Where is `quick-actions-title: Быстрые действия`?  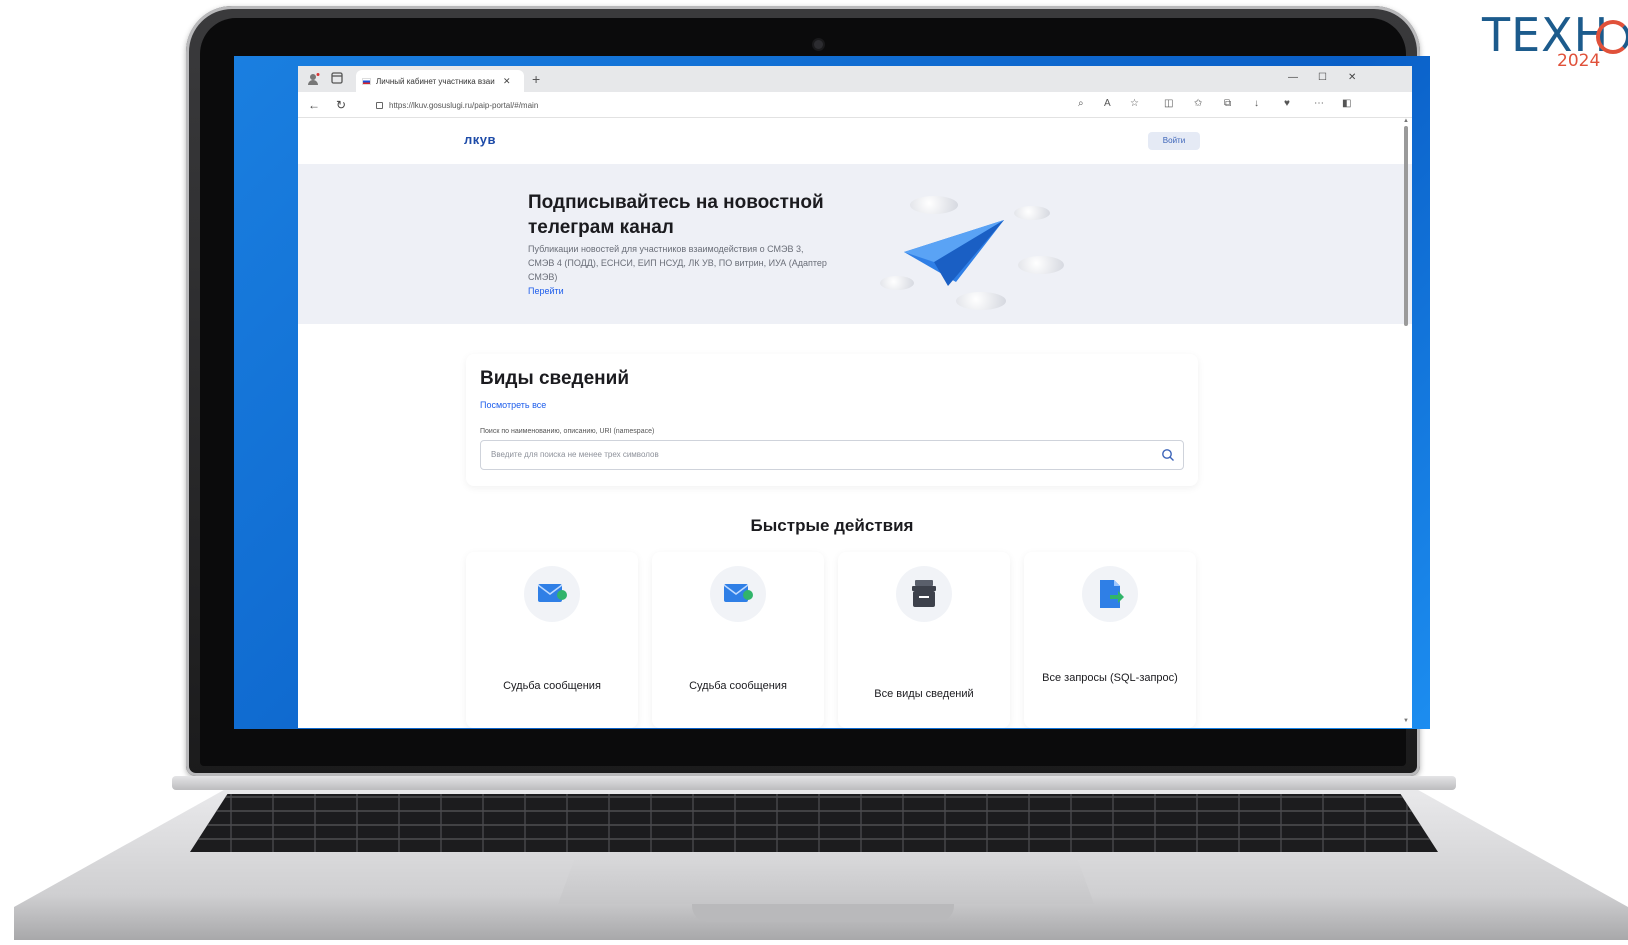 quick-actions-title: Быстрые действия is located at coordinates (832, 525).